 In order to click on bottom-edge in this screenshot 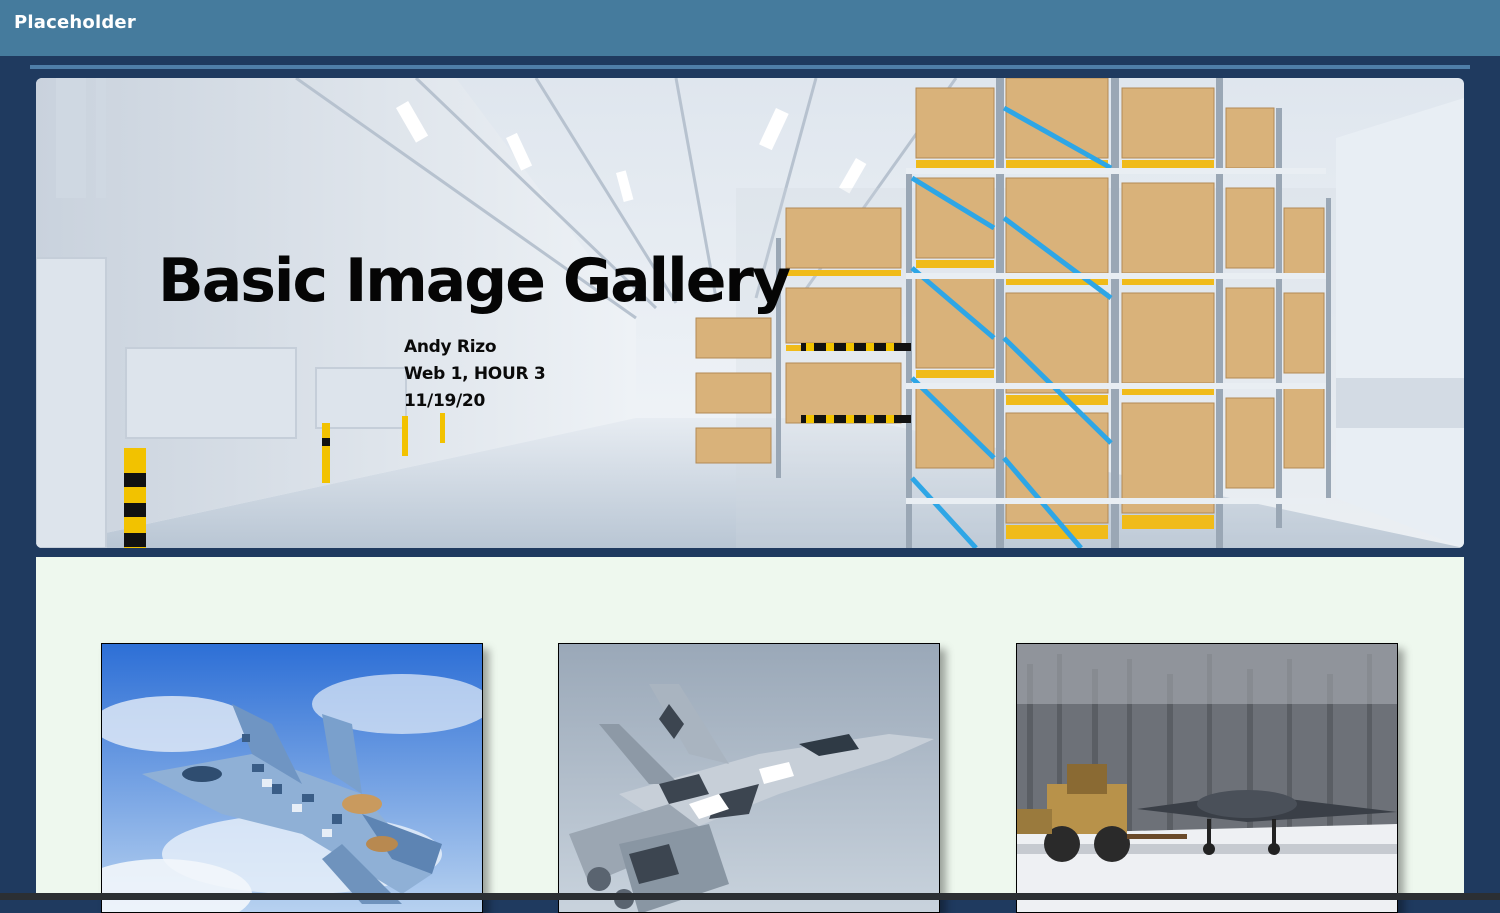, I will do `click(750, 896)`.